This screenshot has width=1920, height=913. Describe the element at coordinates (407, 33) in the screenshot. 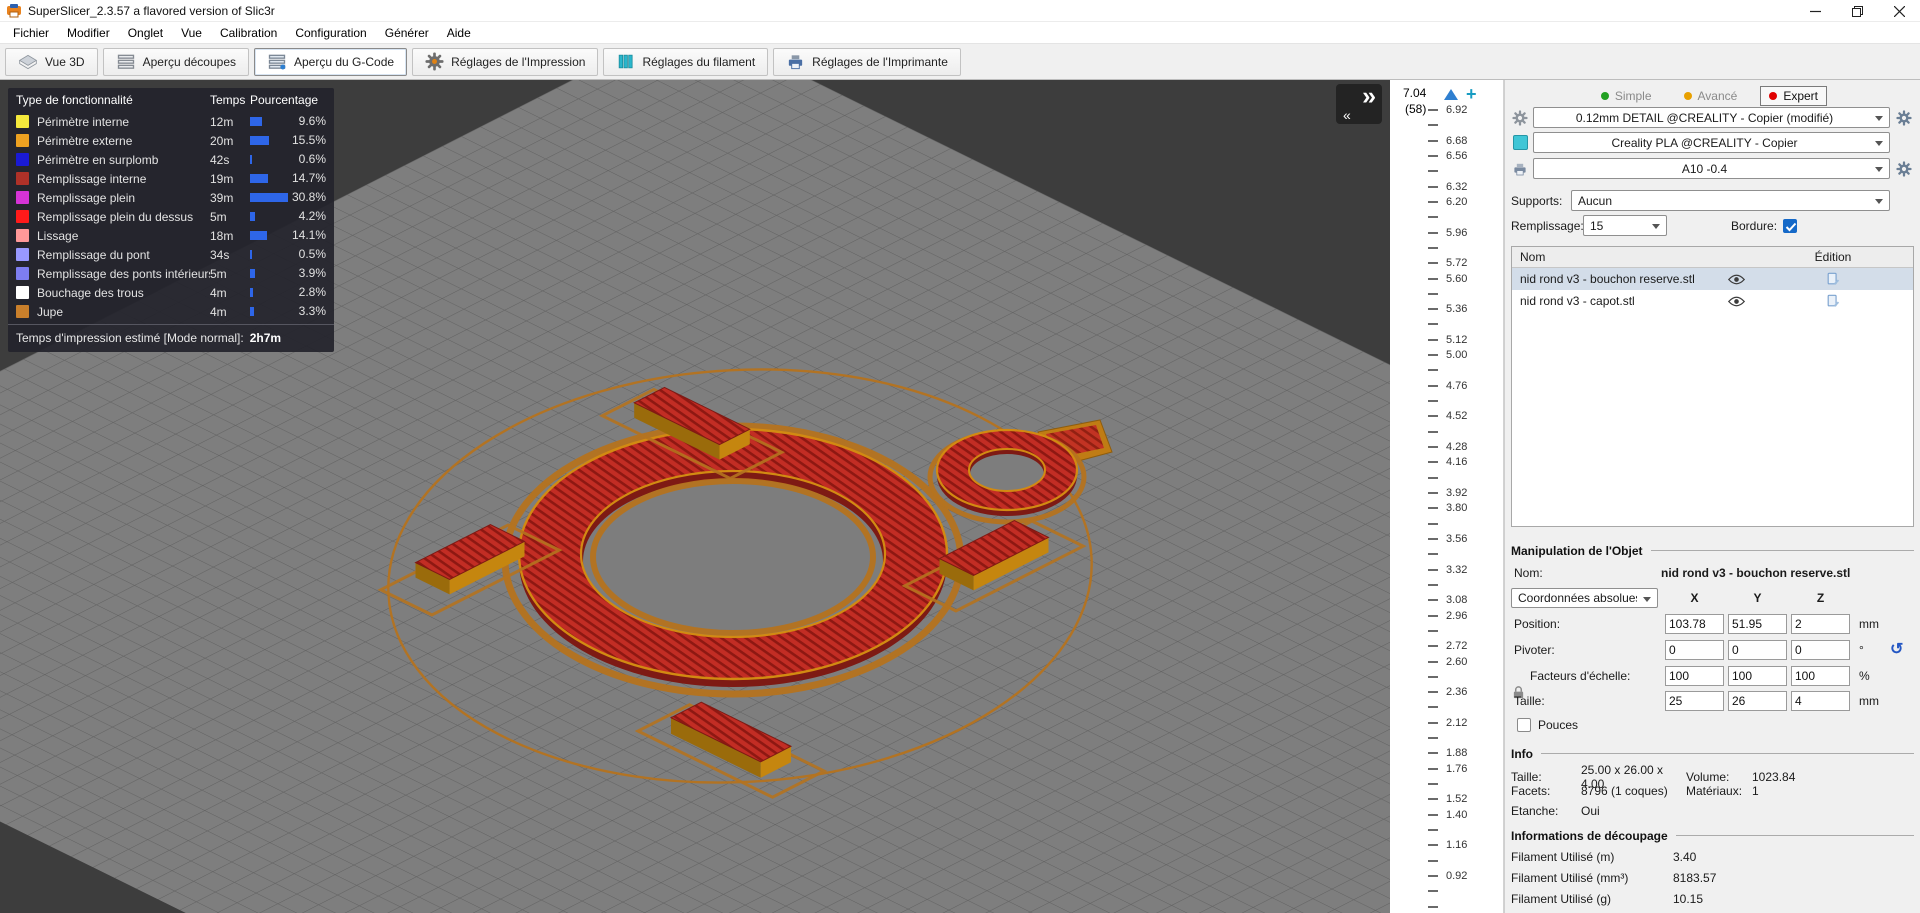

I see `menu-generer: Générer` at that location.